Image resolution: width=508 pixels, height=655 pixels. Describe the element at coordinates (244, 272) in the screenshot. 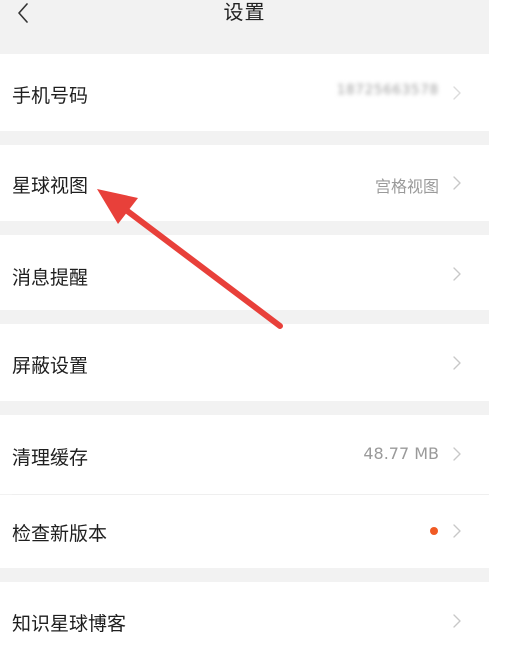

I see `settings-row-notifications: 消息提醒` at that location.